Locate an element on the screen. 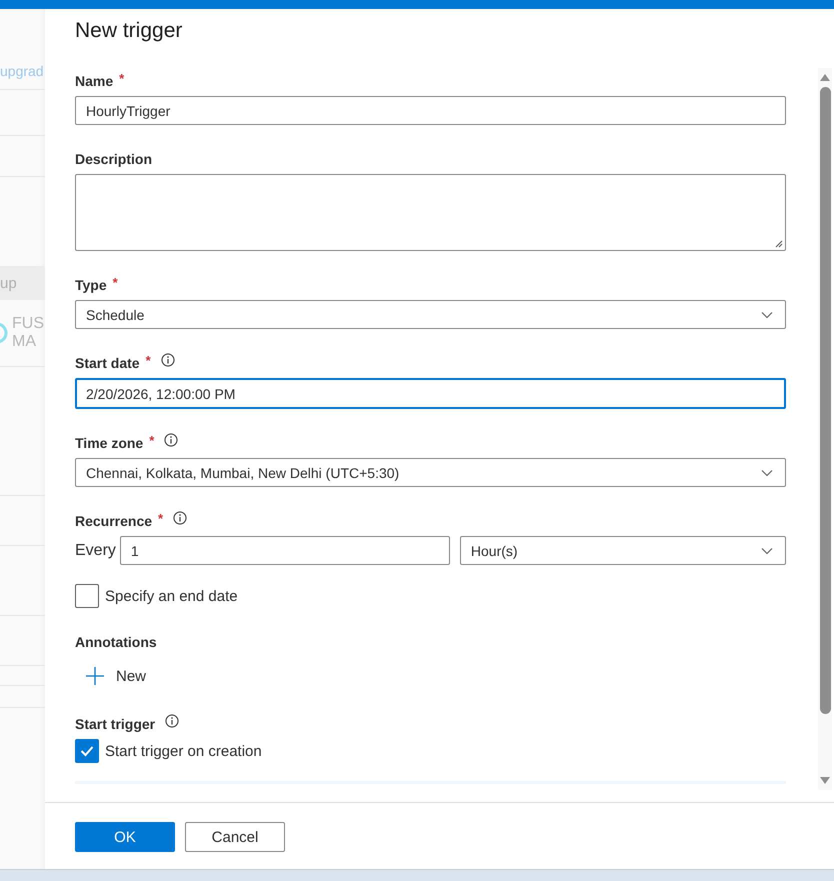 The image size is (834, 881). new-annotation-button: New is located at coordinates (110, 676).